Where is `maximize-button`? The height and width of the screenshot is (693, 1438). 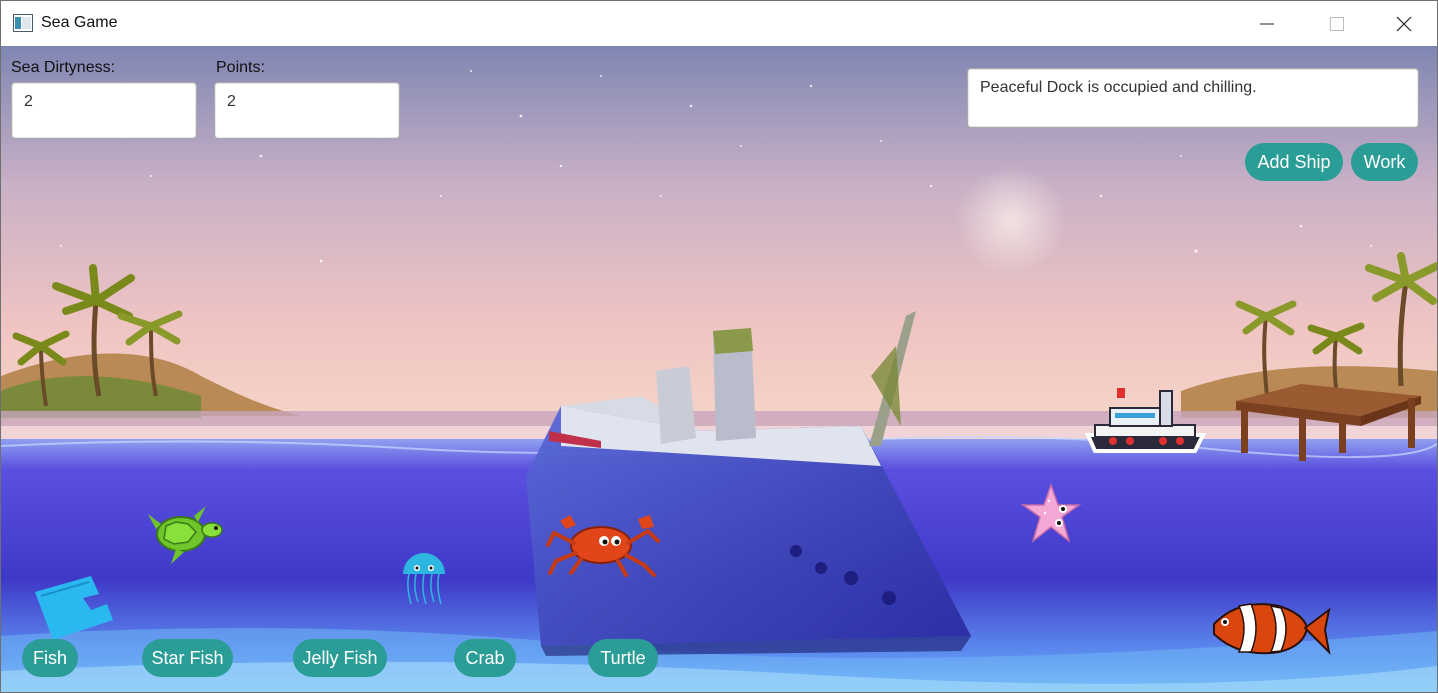
maximize-button is located at coordinates (1337, 23).